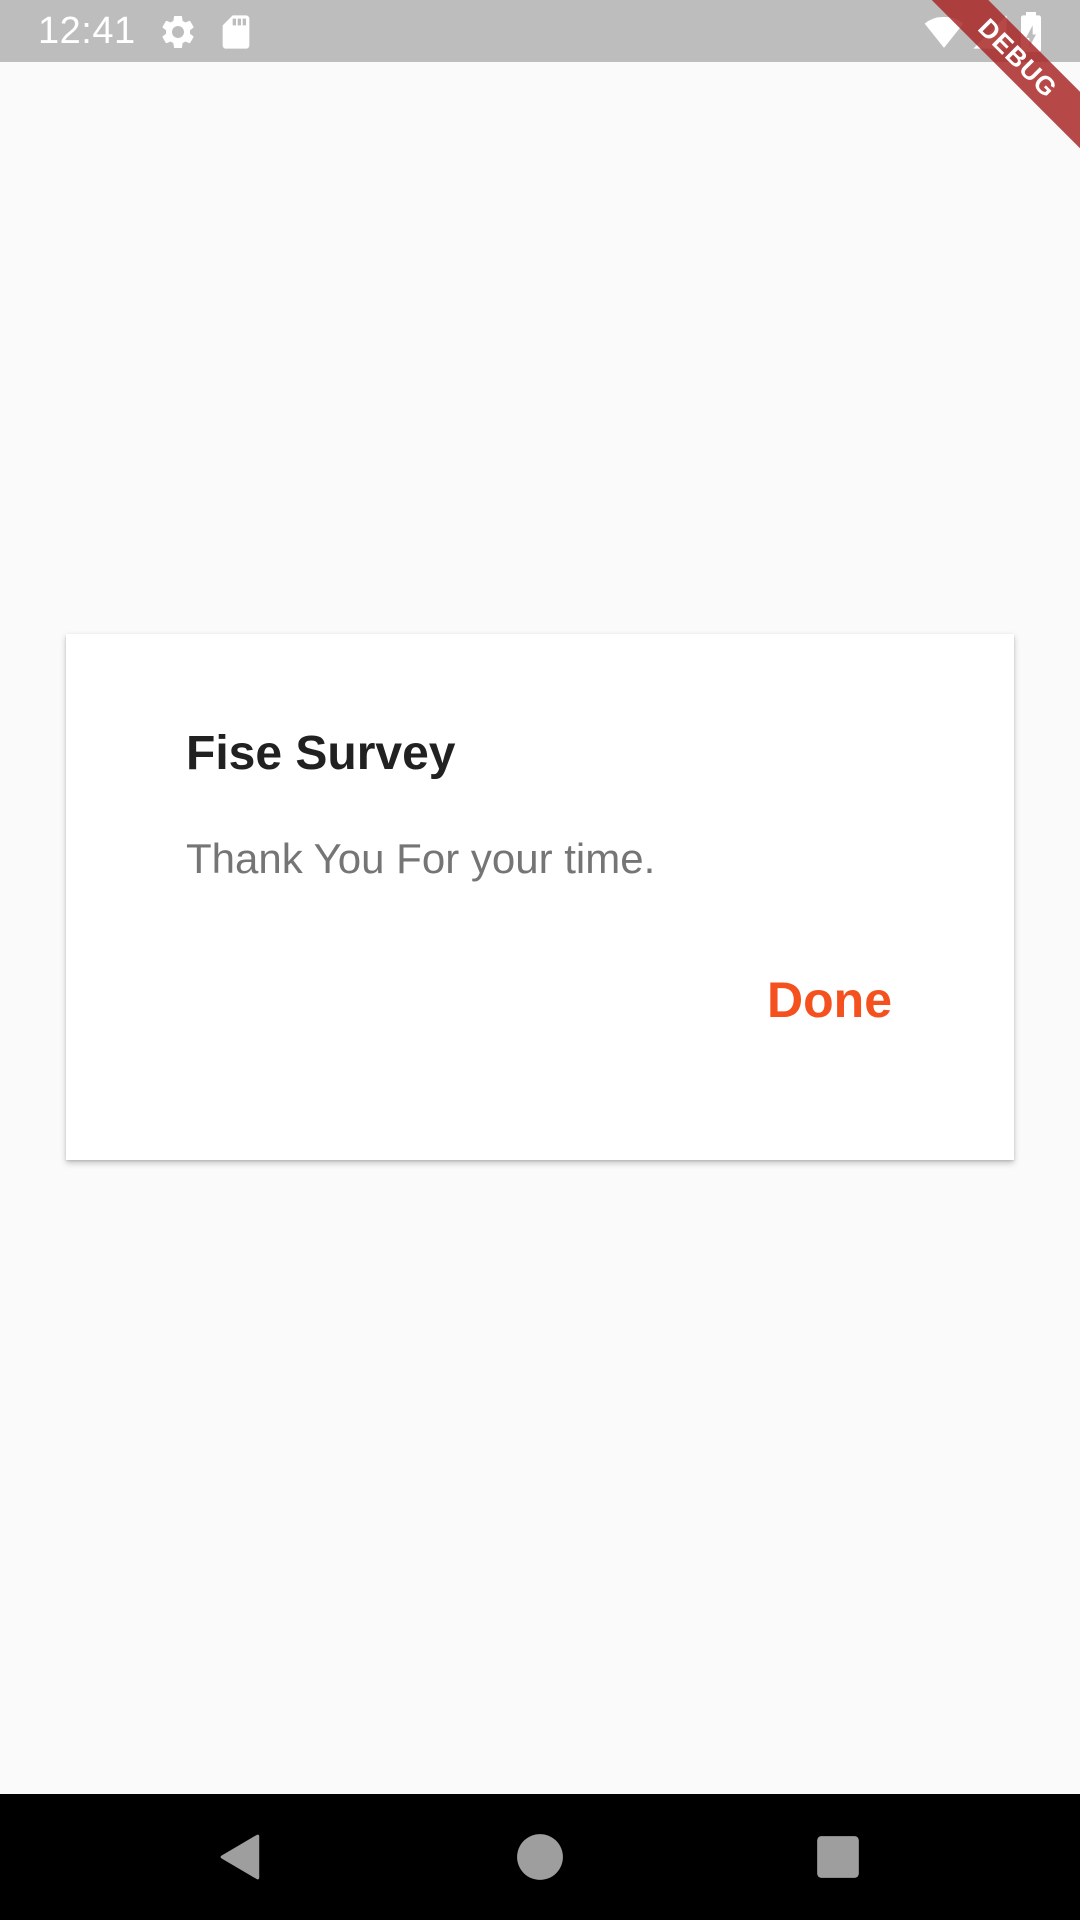  Describe the element at coordinates (540, 31) in the screenshot. I see `status-bar: 12:41` at that location.